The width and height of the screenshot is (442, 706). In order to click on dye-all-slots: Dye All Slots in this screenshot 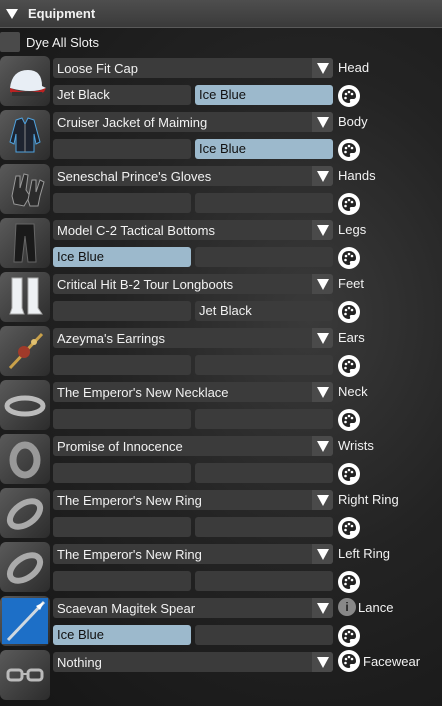, I will do `click(49, 42)`.